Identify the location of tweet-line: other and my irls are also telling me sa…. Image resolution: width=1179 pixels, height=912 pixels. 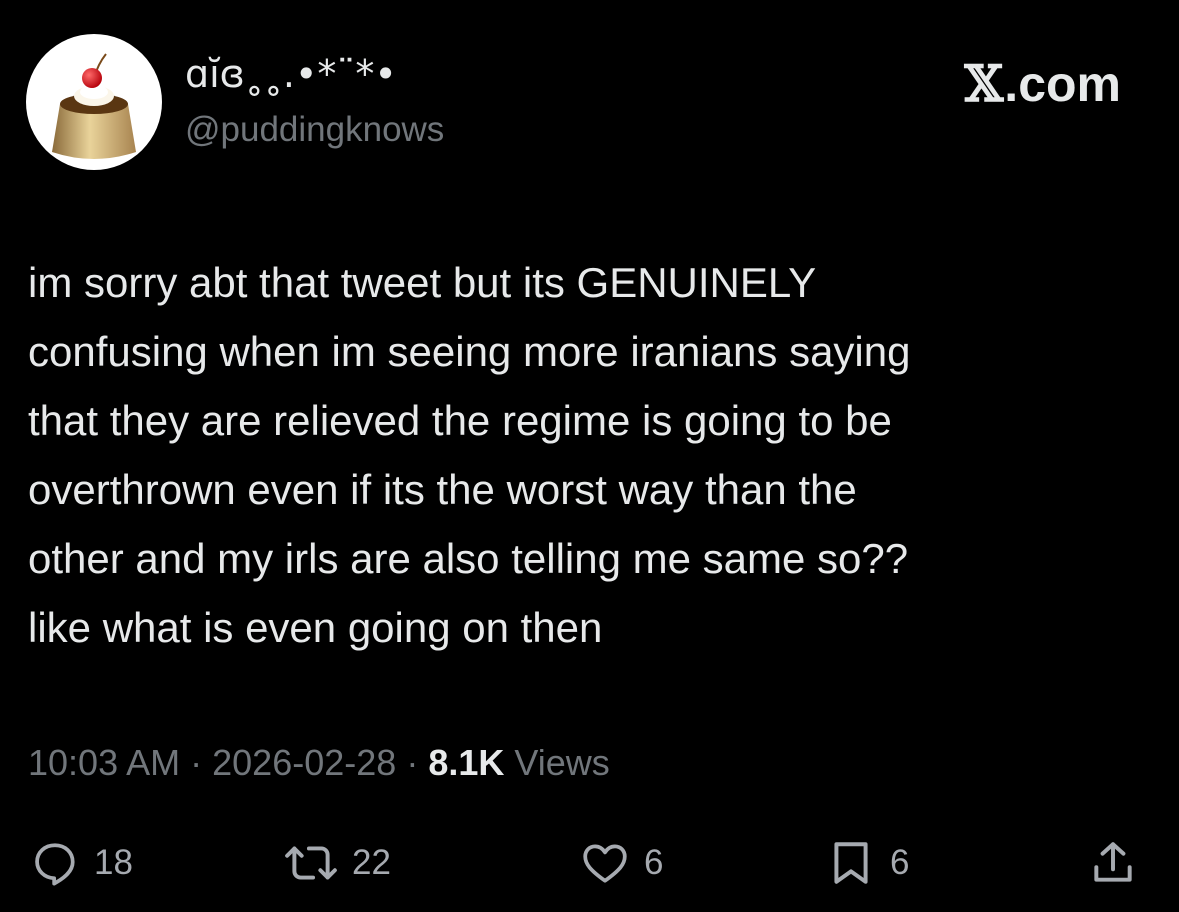
(468, 558).